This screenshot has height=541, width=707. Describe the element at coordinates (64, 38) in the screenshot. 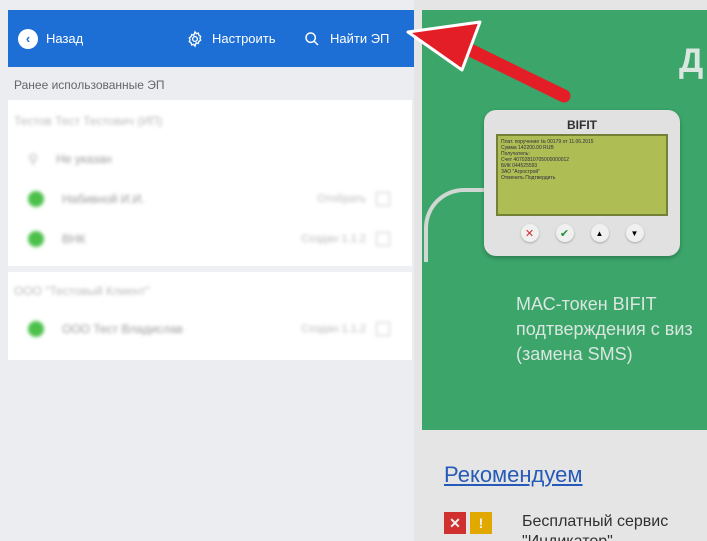

I see `back-button: Назад` at that location.